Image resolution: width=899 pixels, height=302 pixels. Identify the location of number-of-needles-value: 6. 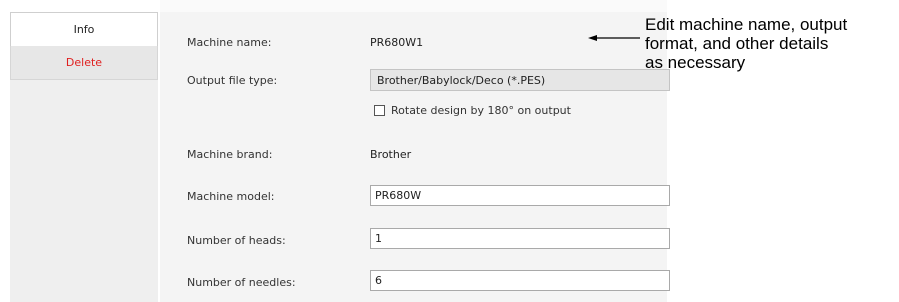
(378, 280).